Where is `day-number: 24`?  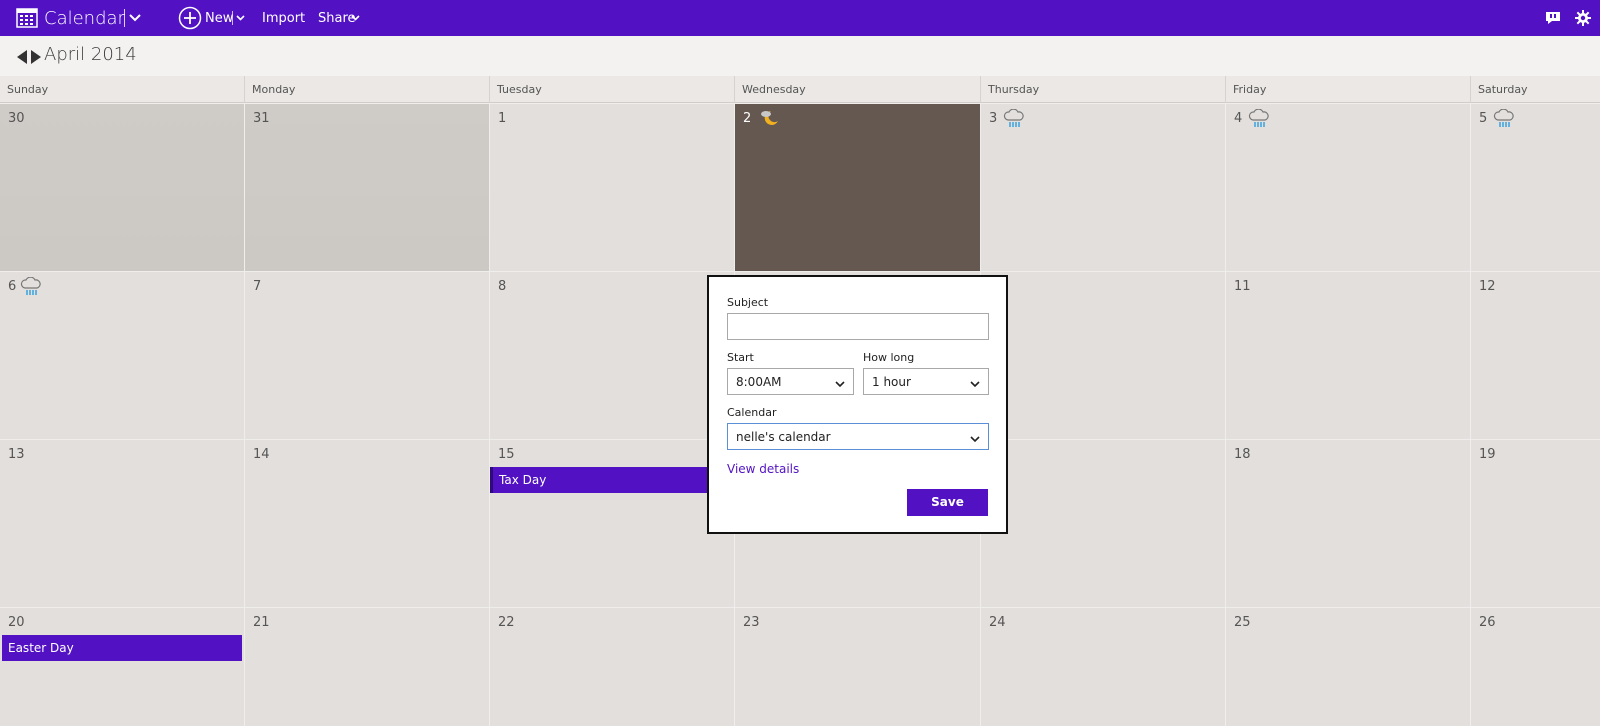 day-number: 24 is located at coordinates (997, 622).